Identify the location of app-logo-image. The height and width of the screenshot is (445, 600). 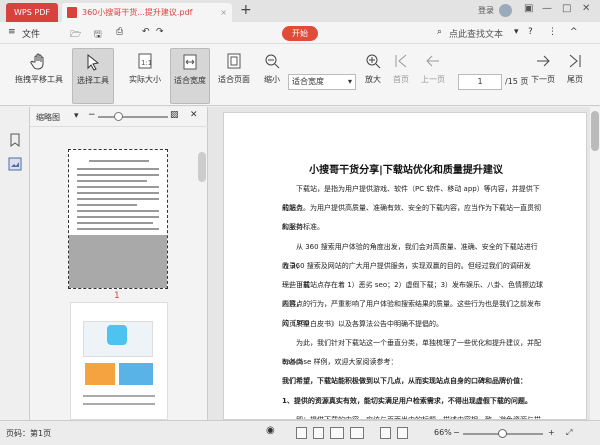
(117, 335).